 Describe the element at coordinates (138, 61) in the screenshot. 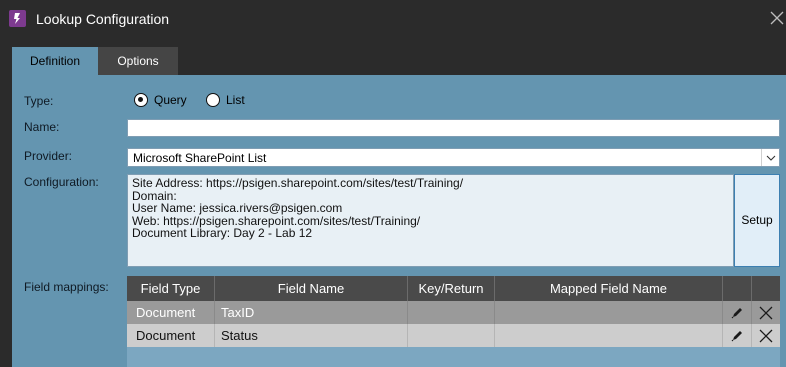

I see `tab-options: Options` at that location.